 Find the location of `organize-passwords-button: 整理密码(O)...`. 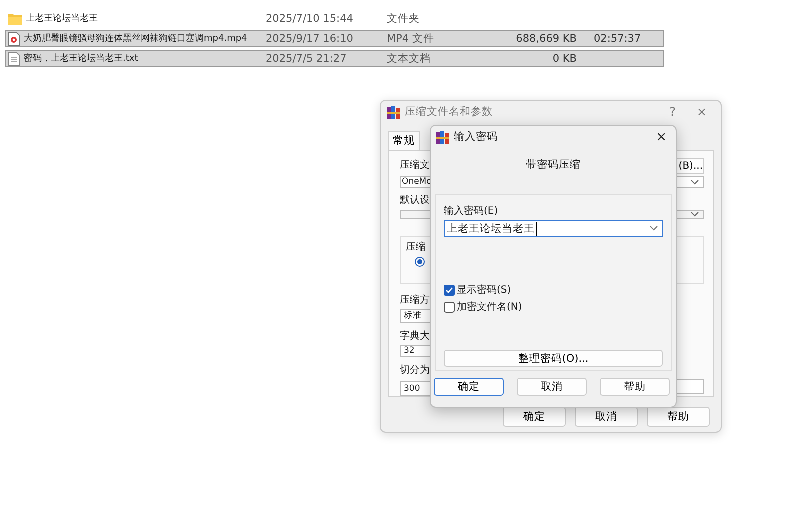

organize-passwords-button: 整理密码(O)... is located at coordinates (553, 358).